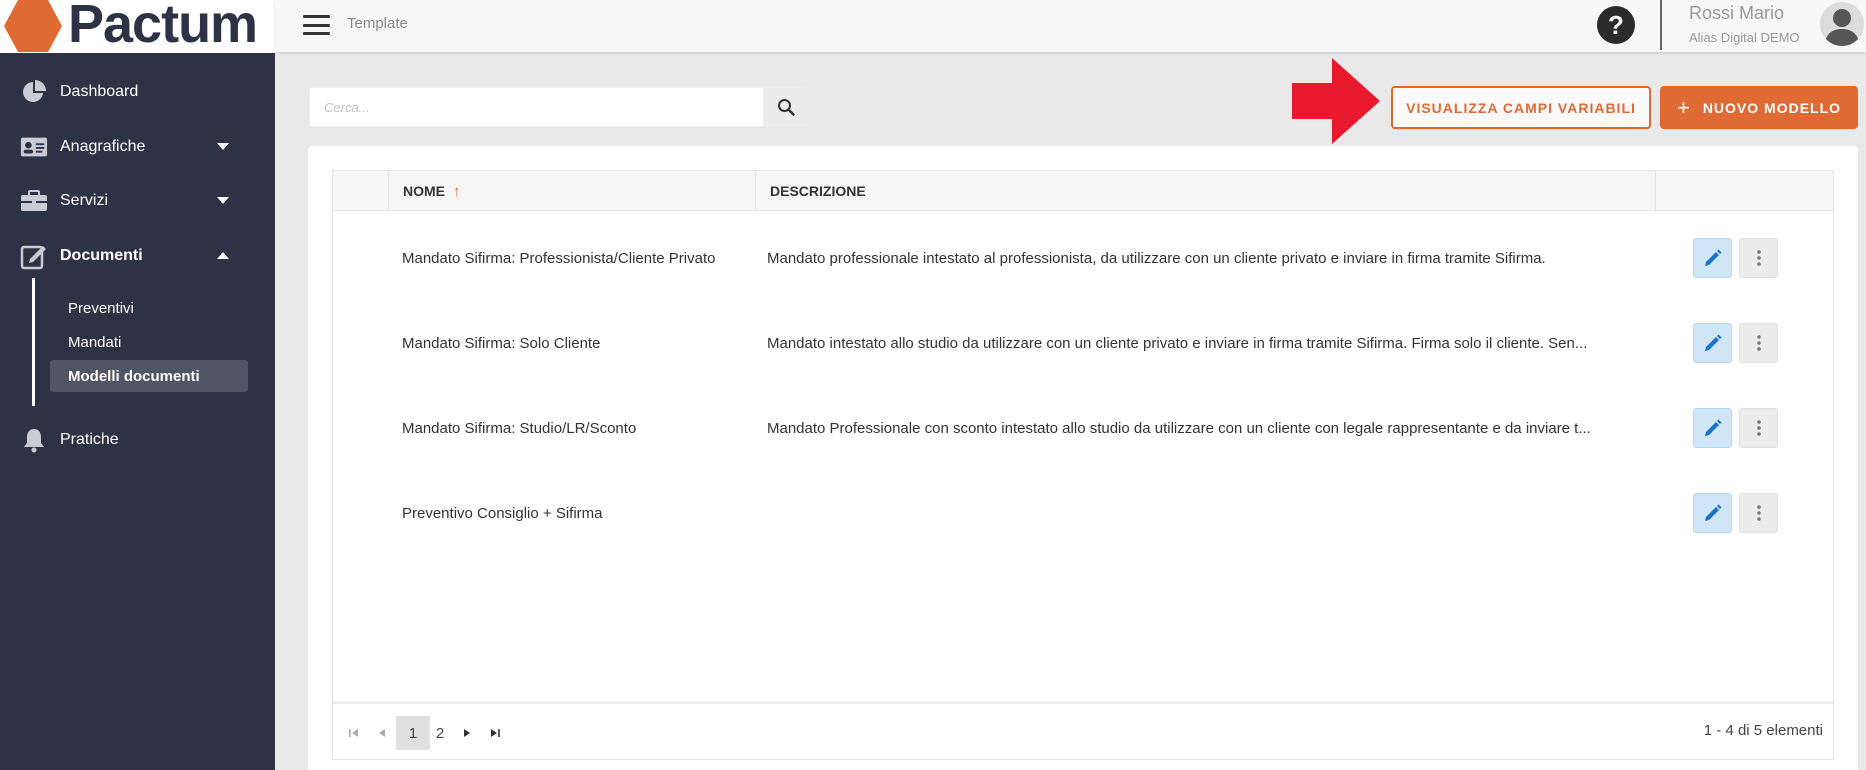  I want to click on column-header-nome: NOME ↑, so click(571, 191).